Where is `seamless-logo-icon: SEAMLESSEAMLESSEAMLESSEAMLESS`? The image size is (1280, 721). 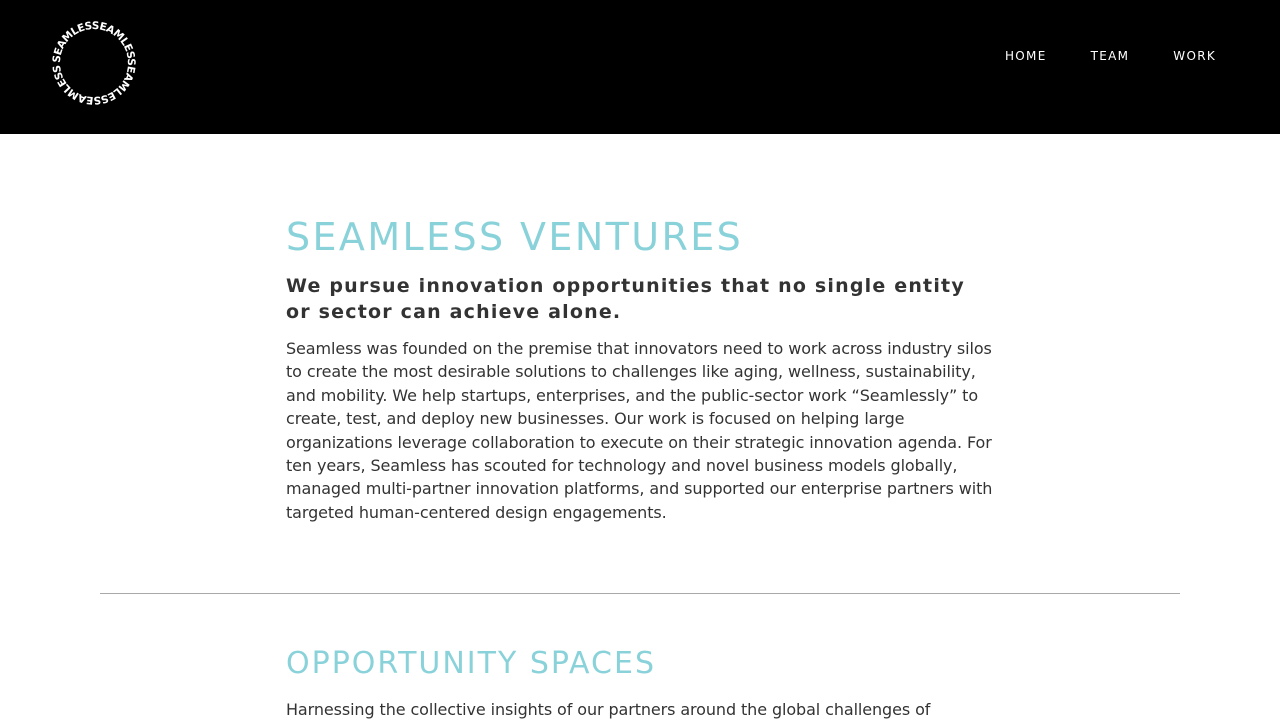
seamless-logo-icon: SEAMLESSEAMLESSEAMLESSEAMLESS is located at coordinates (94, 63).